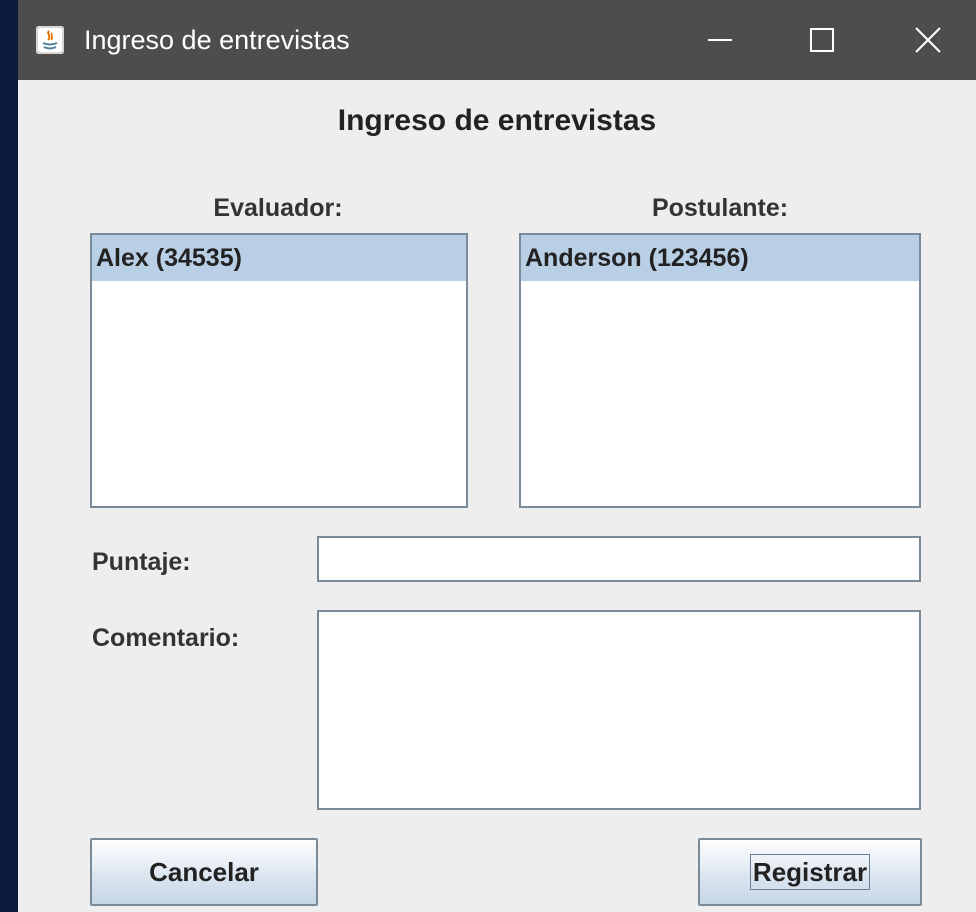  I want to click on cancel-button: Cancelar, so click(204, 872).